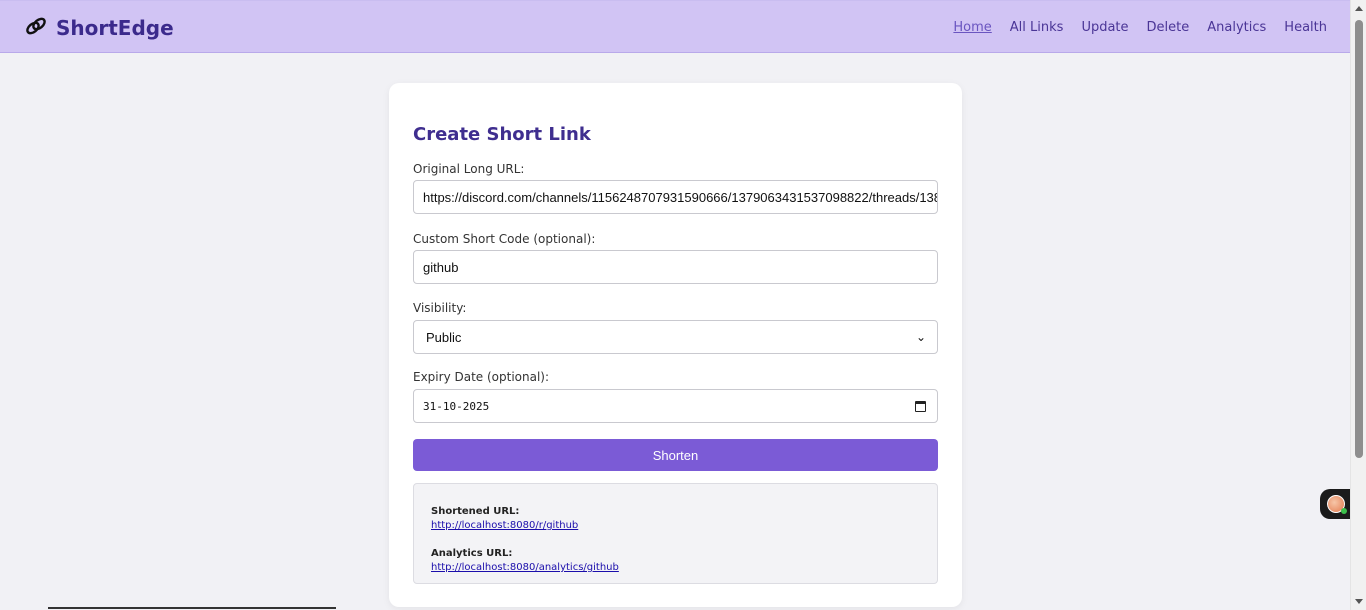  I want to click on nav-home: Home, so click(972, 27).